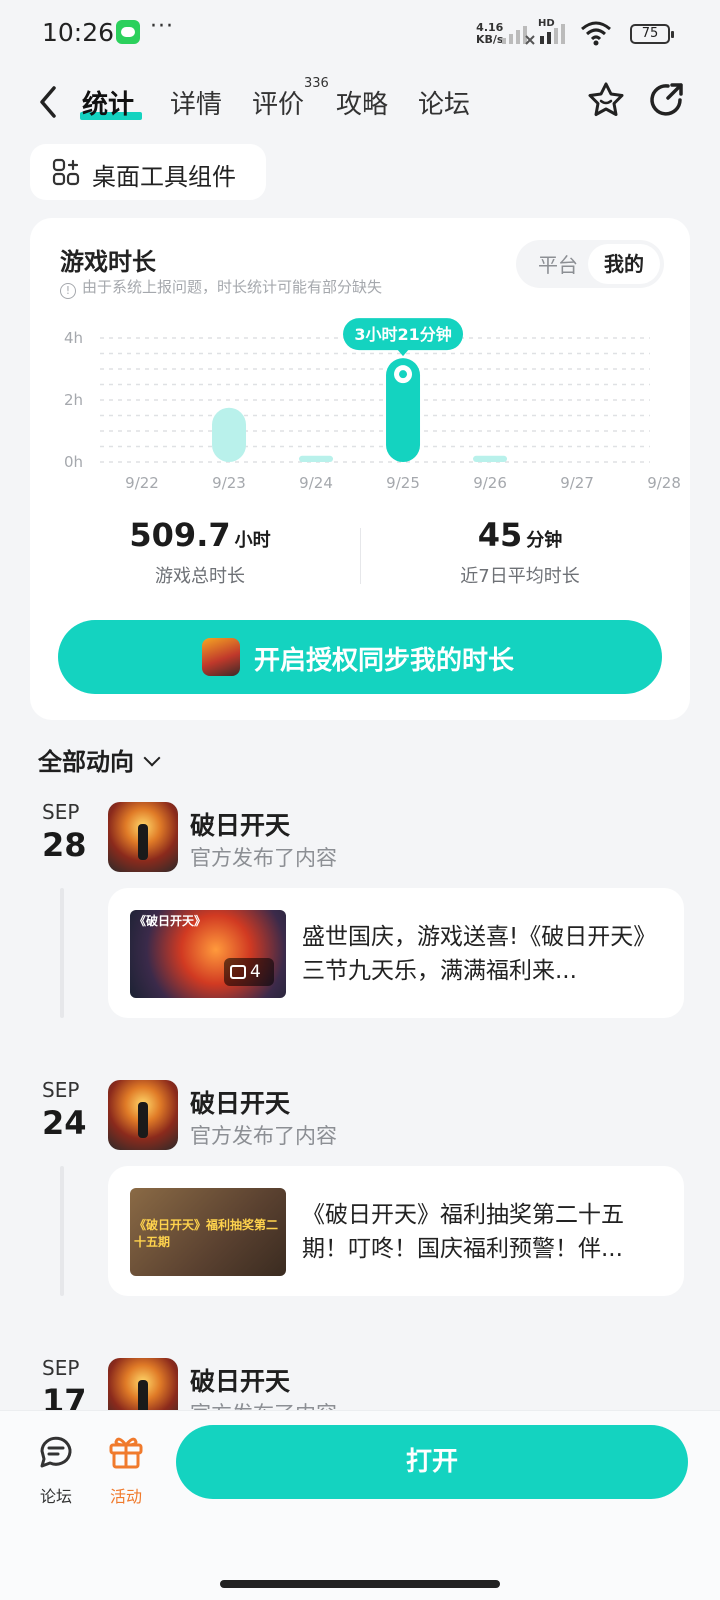  I want to click on bottom-action-bar: 论坛 活动 打开, so click(360, 1505).